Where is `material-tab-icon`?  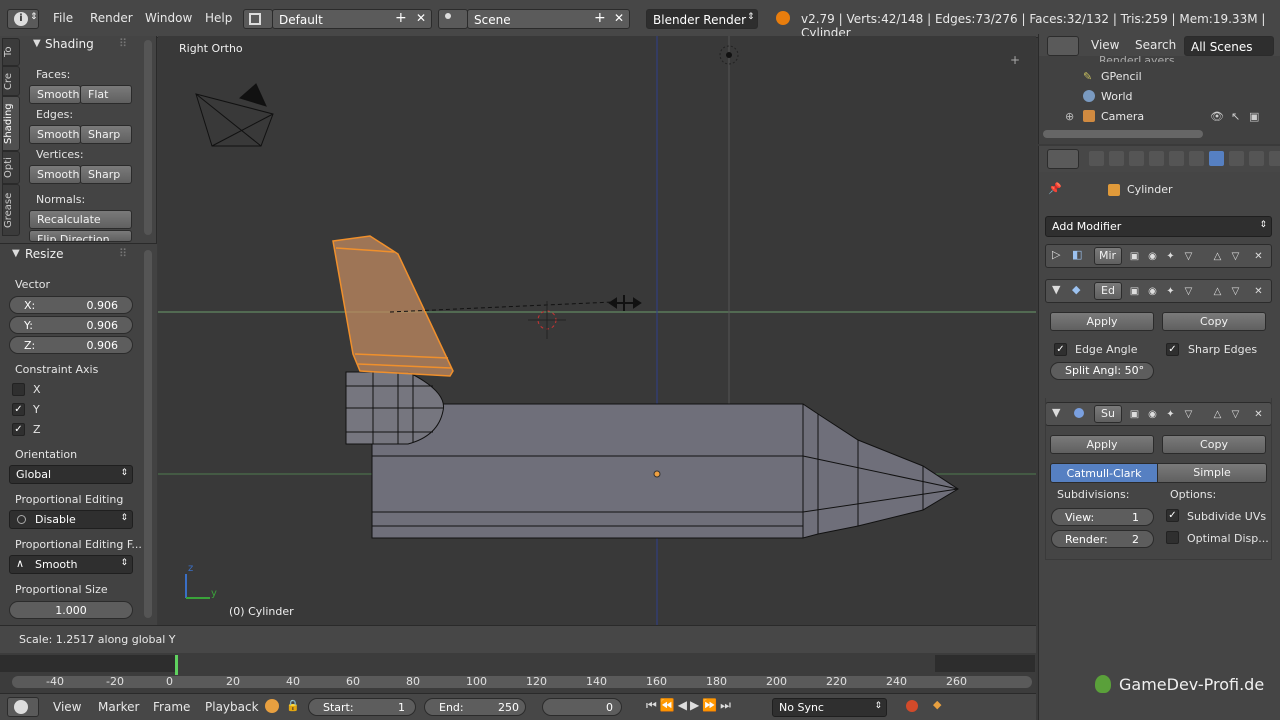
material-tab-icon is located at coordinates (1256, 158).